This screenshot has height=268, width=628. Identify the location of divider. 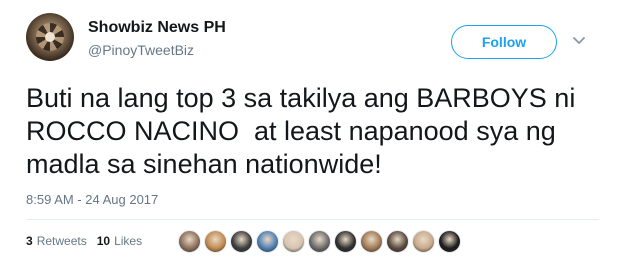
(312, 219).